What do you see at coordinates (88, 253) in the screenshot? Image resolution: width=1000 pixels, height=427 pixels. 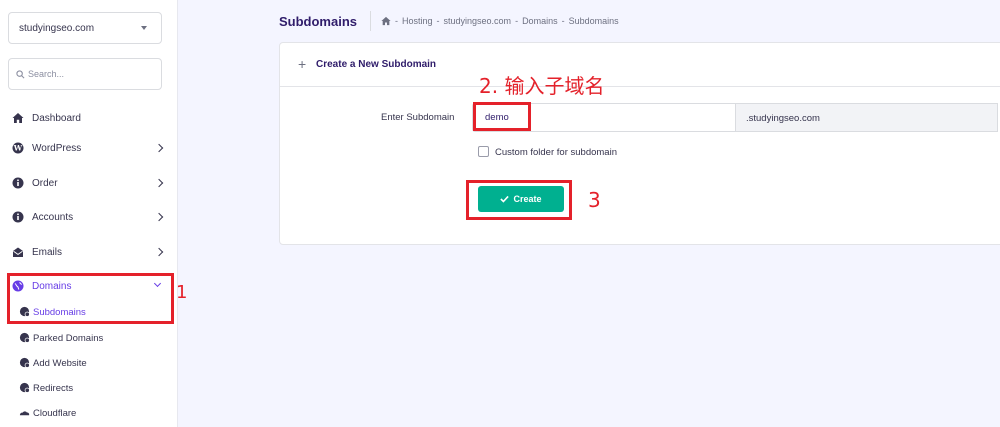 I see `sidebar-item-emails: Emails` at bounding box center [88, 253].